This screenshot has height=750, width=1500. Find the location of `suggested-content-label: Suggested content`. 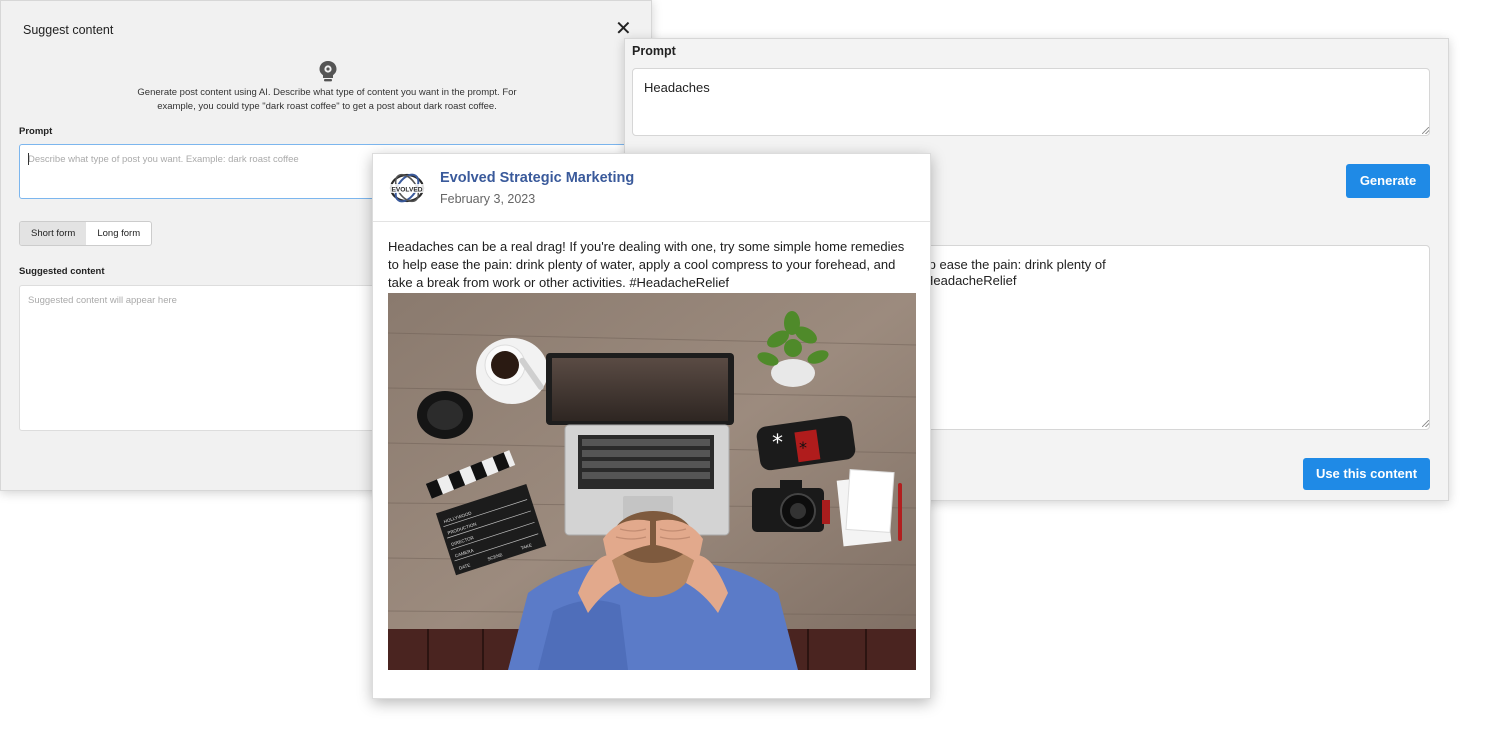

suggested-content-label: Suggested content is located at coordinates (62, 271).